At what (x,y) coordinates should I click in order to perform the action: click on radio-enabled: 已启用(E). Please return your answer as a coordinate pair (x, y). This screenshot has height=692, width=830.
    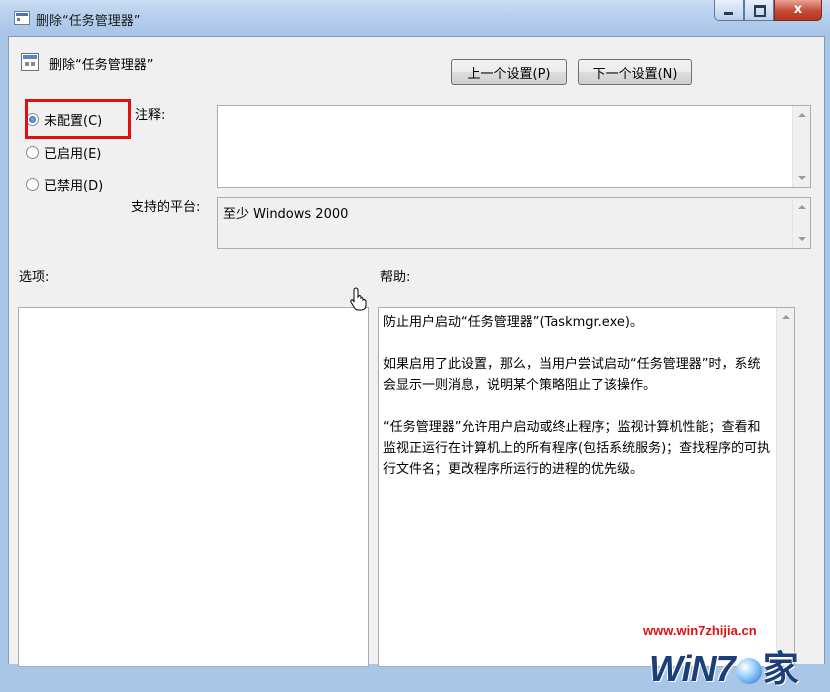
    Looking at the image, I should click on (63, 152).